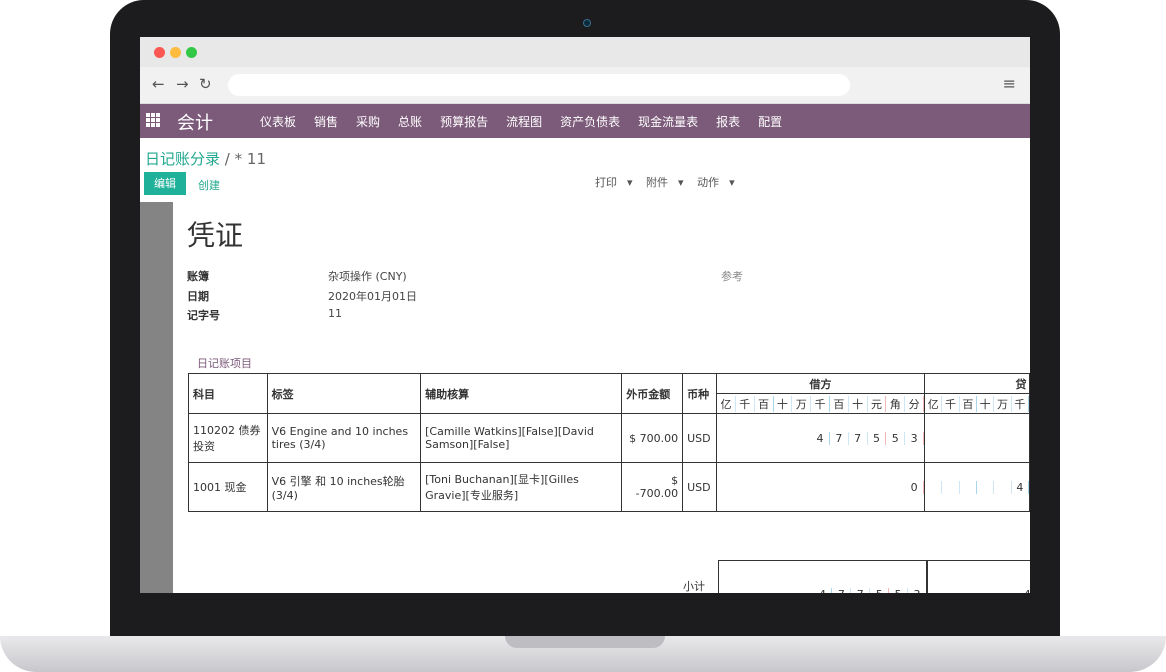 Image resolution: width=1166 pixels, height=672 pixels. Describe the element at coordinates (368, 121) in the screenshot. I see `menu-item-purchase: 采购` at that location.